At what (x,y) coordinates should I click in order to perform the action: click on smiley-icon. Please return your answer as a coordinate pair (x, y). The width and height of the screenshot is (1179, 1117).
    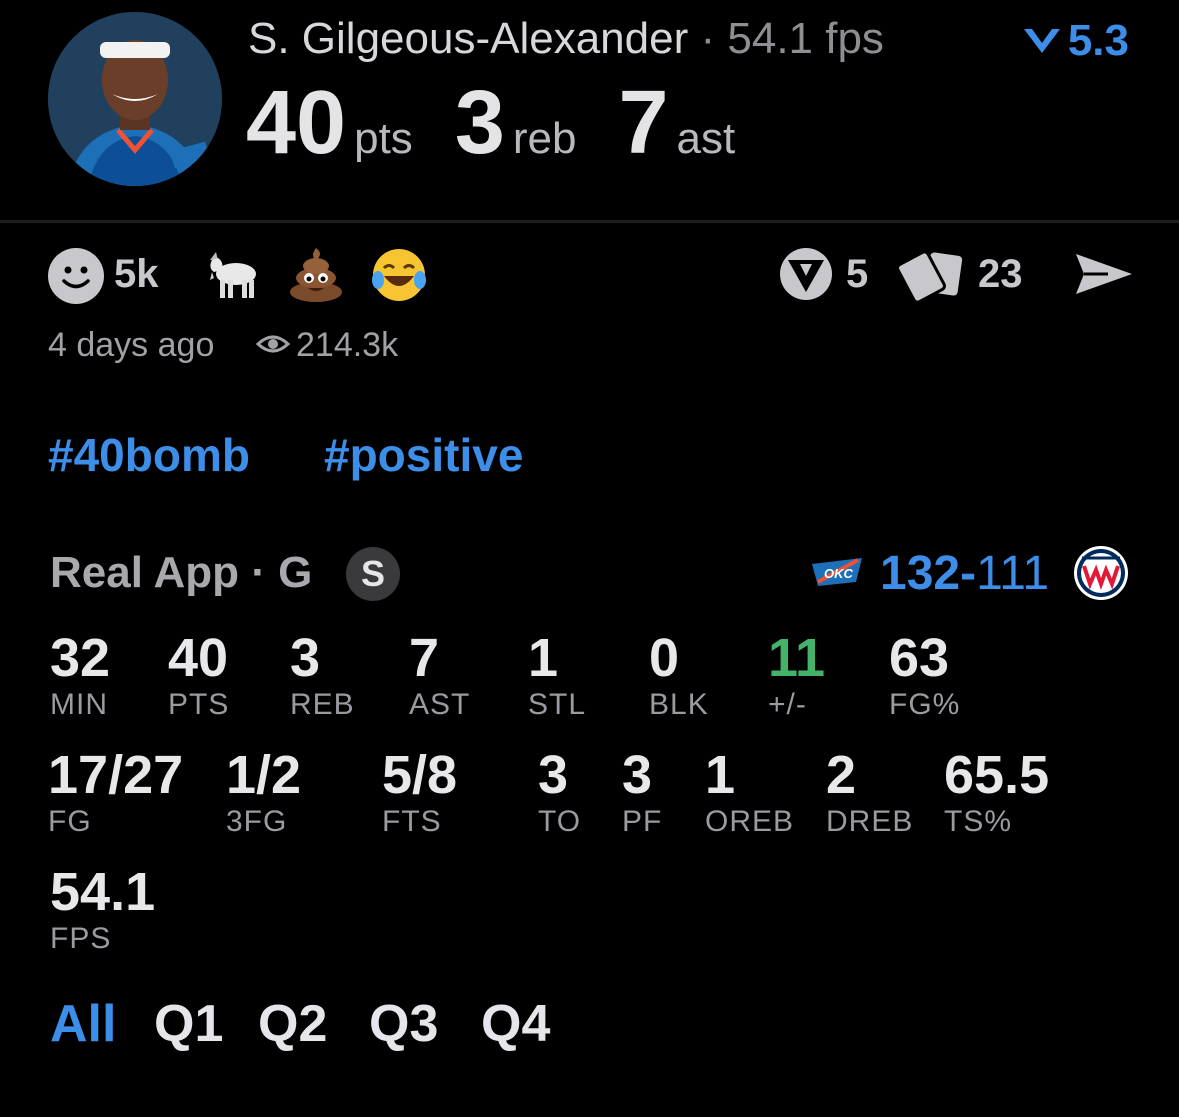
    Looking at the image, I should click on (76, 276).